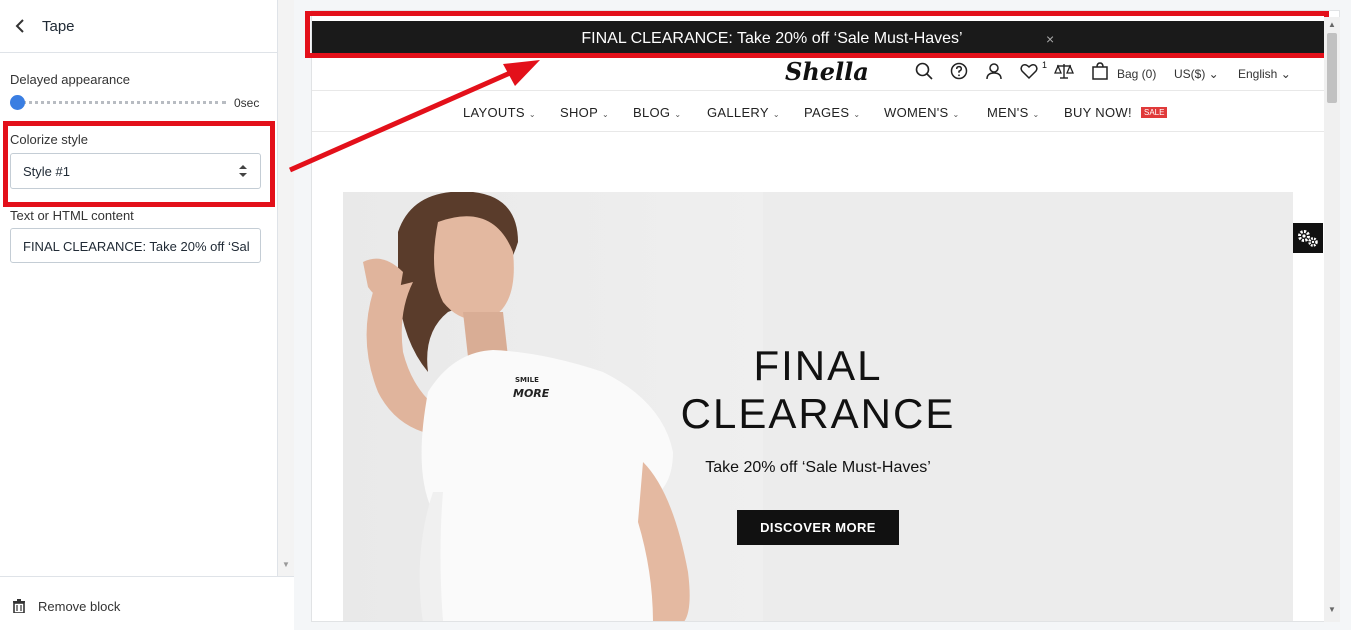 The width and height of the screenshot is (1351, 630). What do you see at coordinates (58, 26) in the screenshot?
I see `panel-title: Tape` at bounding box center [58, 26].